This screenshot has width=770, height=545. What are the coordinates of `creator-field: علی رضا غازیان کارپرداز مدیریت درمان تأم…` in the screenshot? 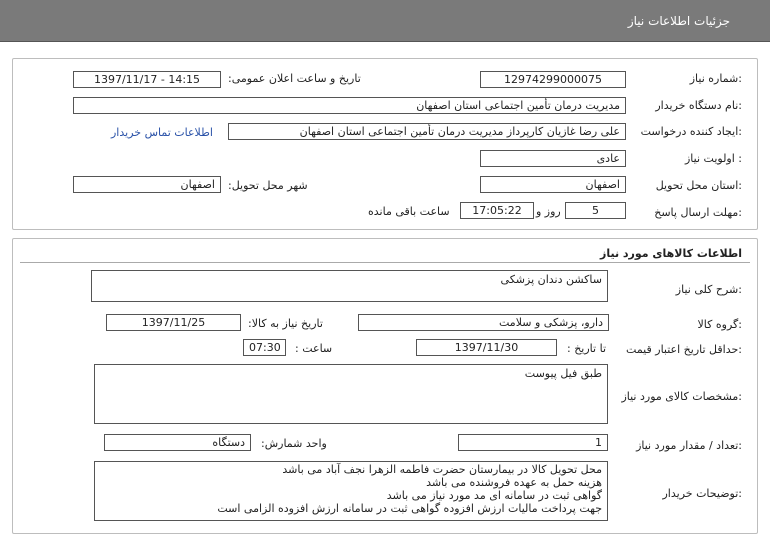 It's located at (427, 131).